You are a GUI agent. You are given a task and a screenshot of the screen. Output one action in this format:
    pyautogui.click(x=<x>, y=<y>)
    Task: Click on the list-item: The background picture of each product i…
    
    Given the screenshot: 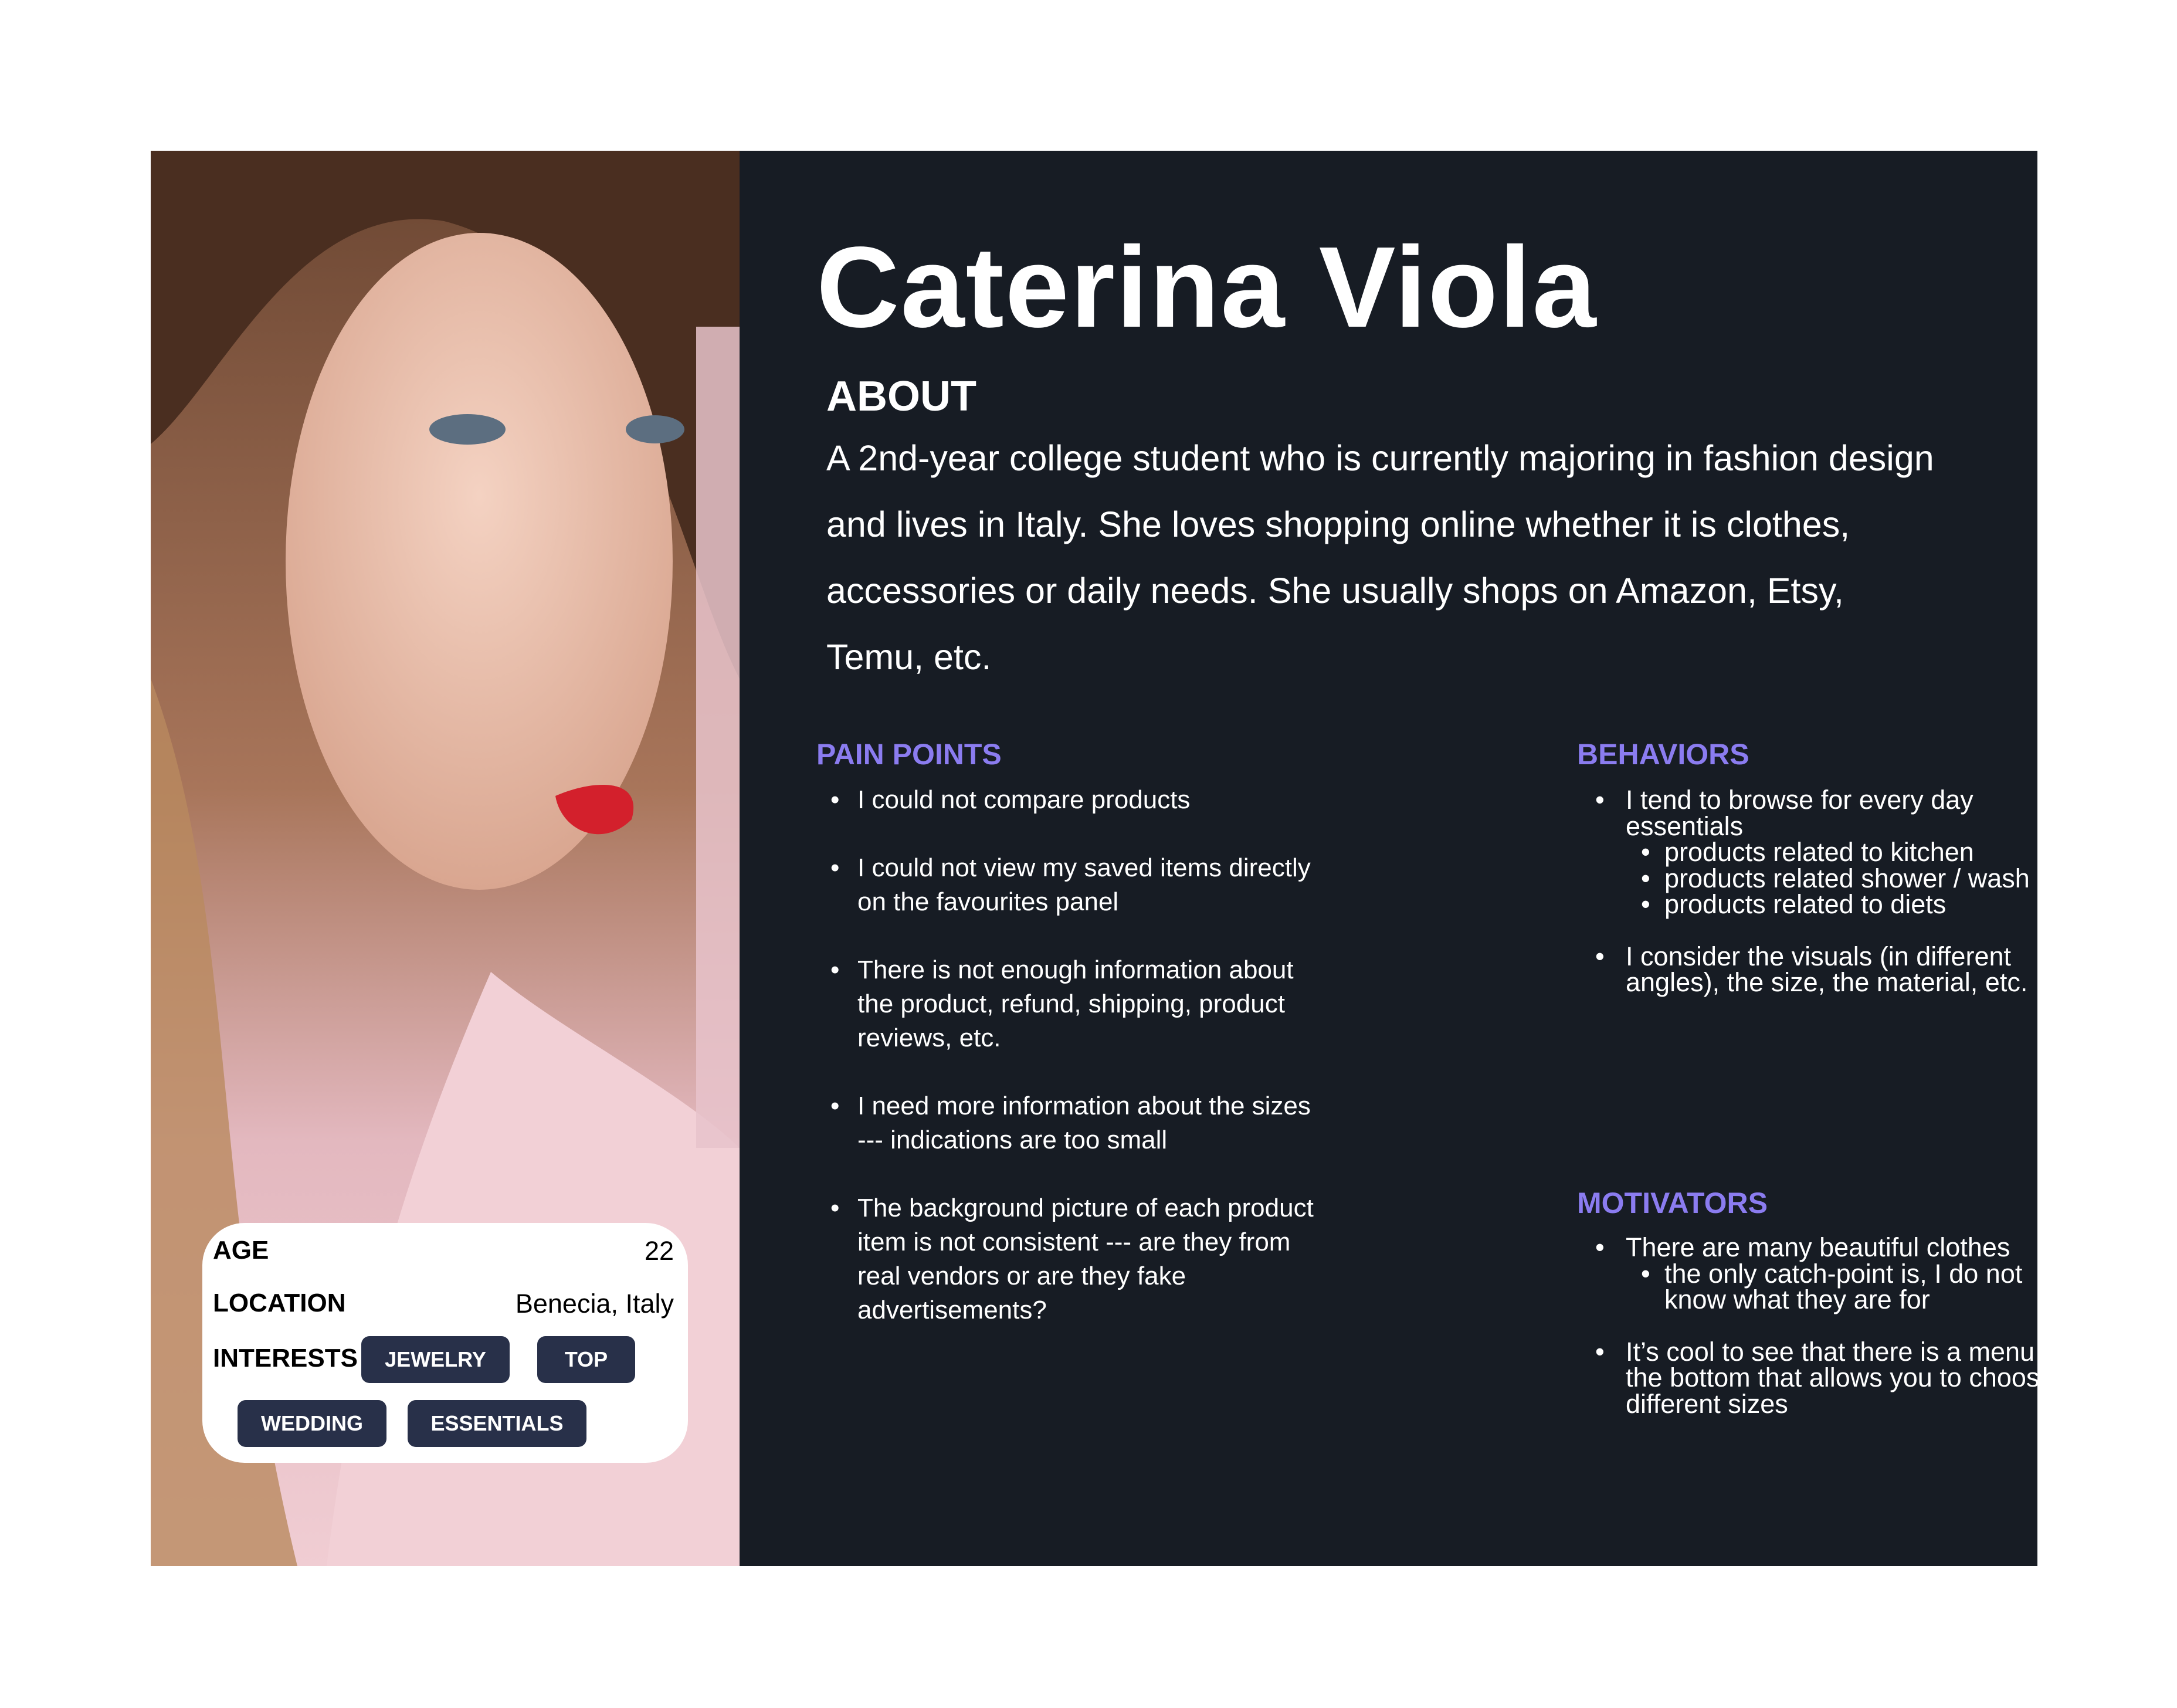 What is the action you would take?
    pyautogui.click(x=1073, y=1259)
    